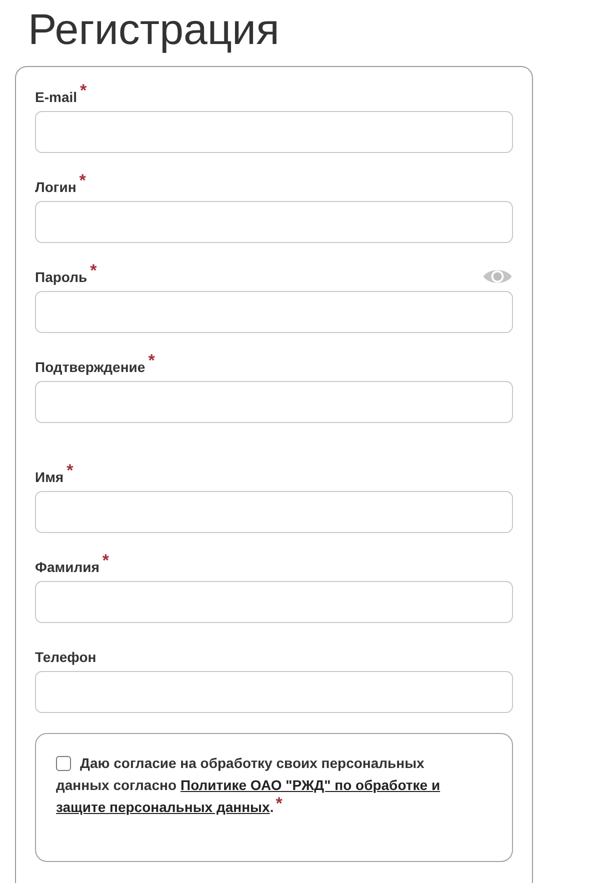 This screenshot has height=883, width=592. Describe the element at coordinates (497, 276) in the screenshot. I see `show-password-icon` at that location.